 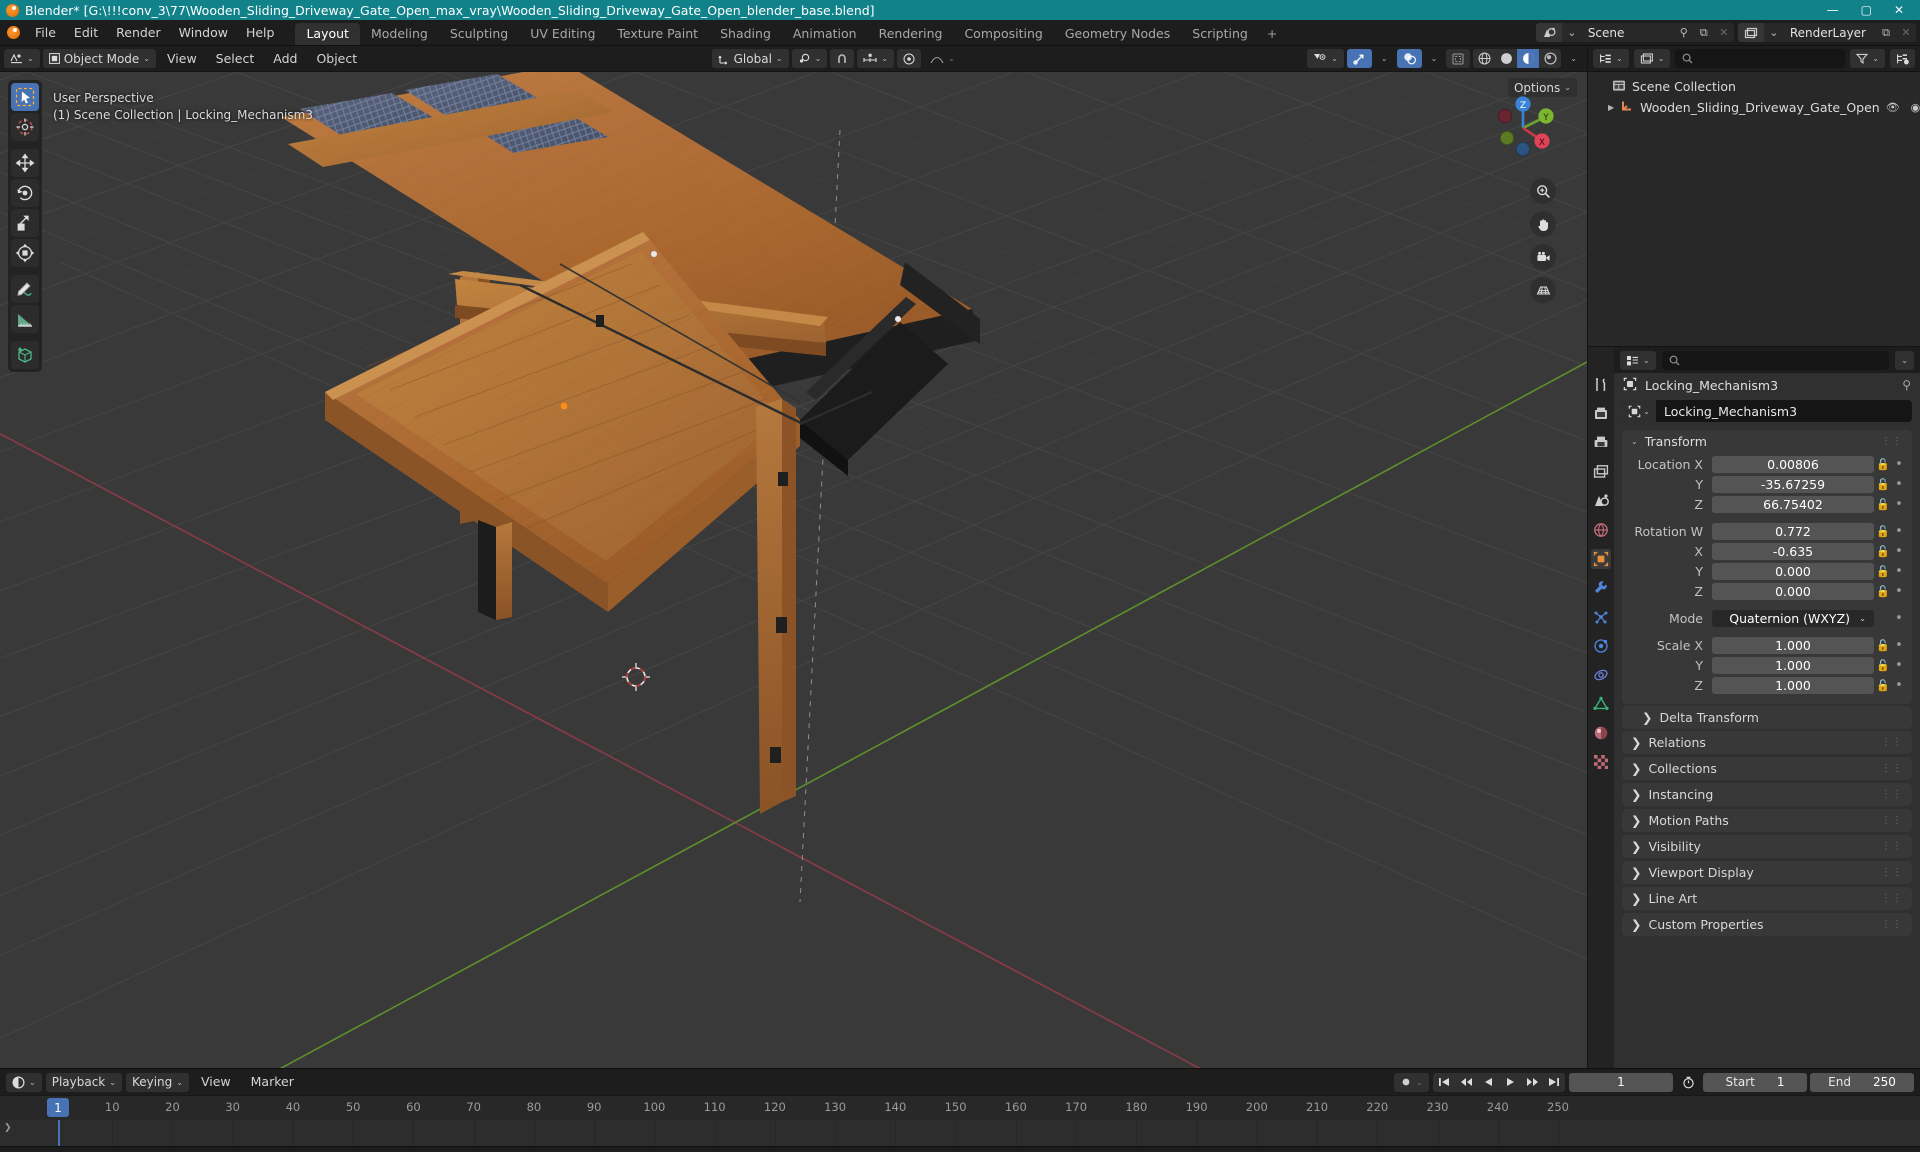 I want to click on location-y-value: -35.67259, so click(x=1793, y=484).